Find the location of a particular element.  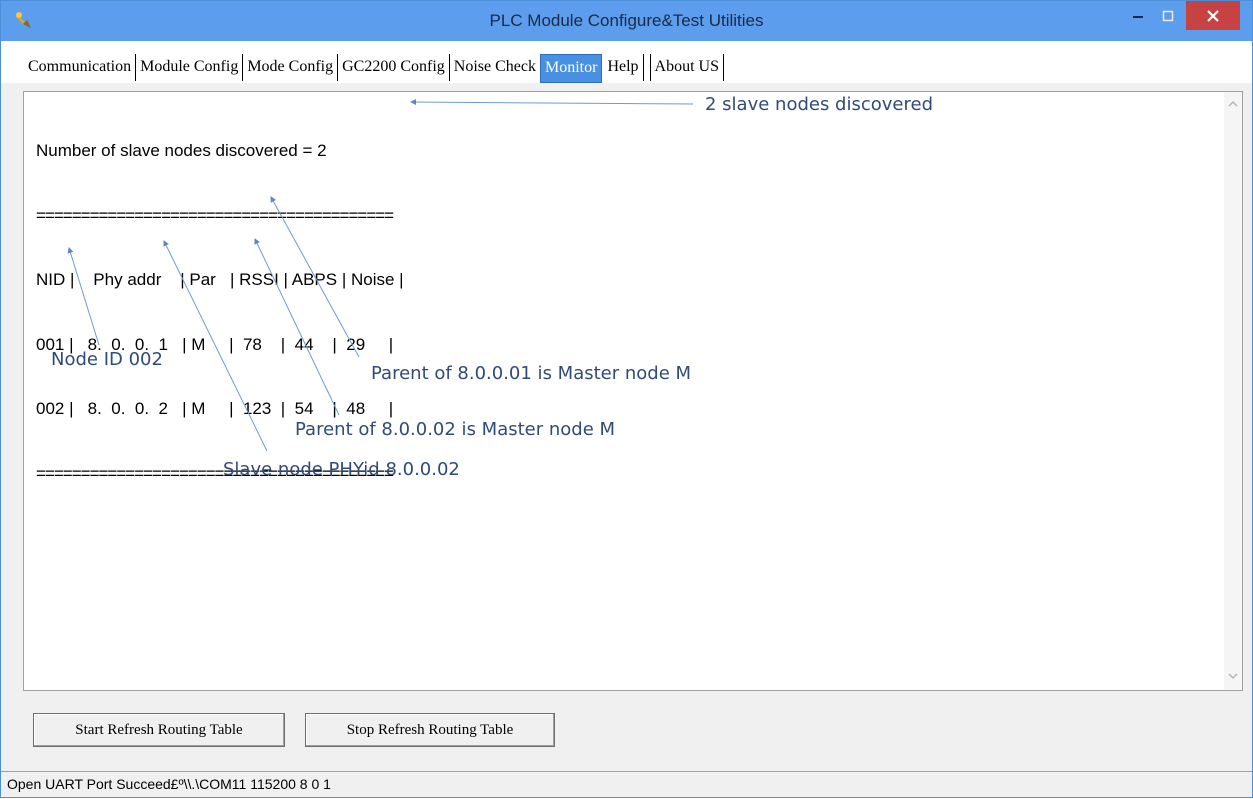

tab-about-us: About US is located at coordinates (686, 67).